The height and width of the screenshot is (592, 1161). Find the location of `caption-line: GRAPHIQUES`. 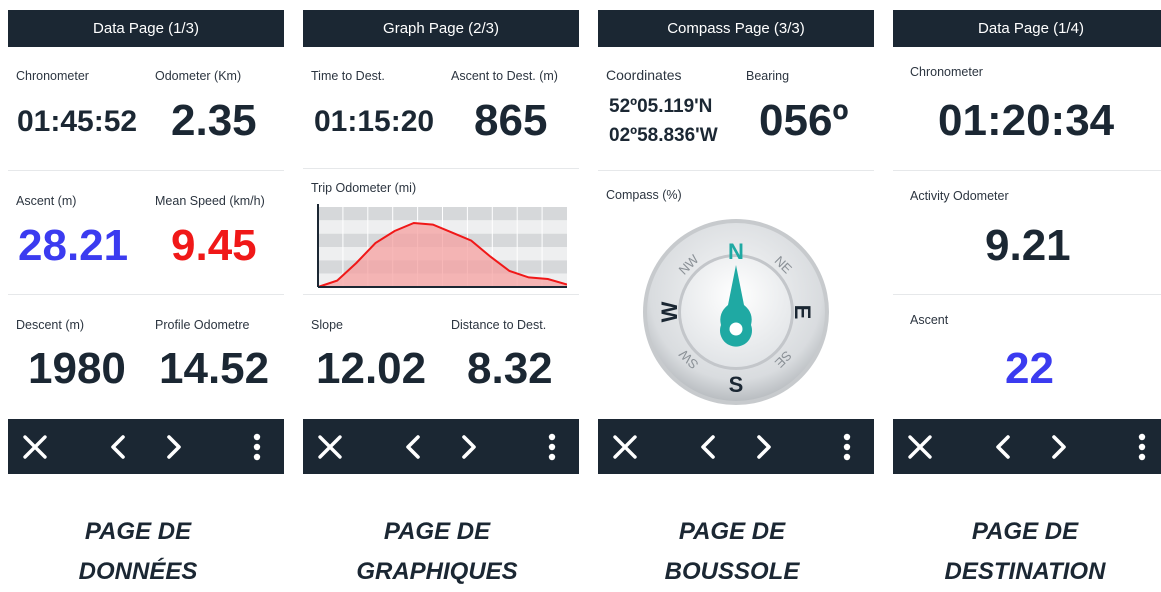

caption-line: GRAPHIQUES is located at coordinates (437, 571).